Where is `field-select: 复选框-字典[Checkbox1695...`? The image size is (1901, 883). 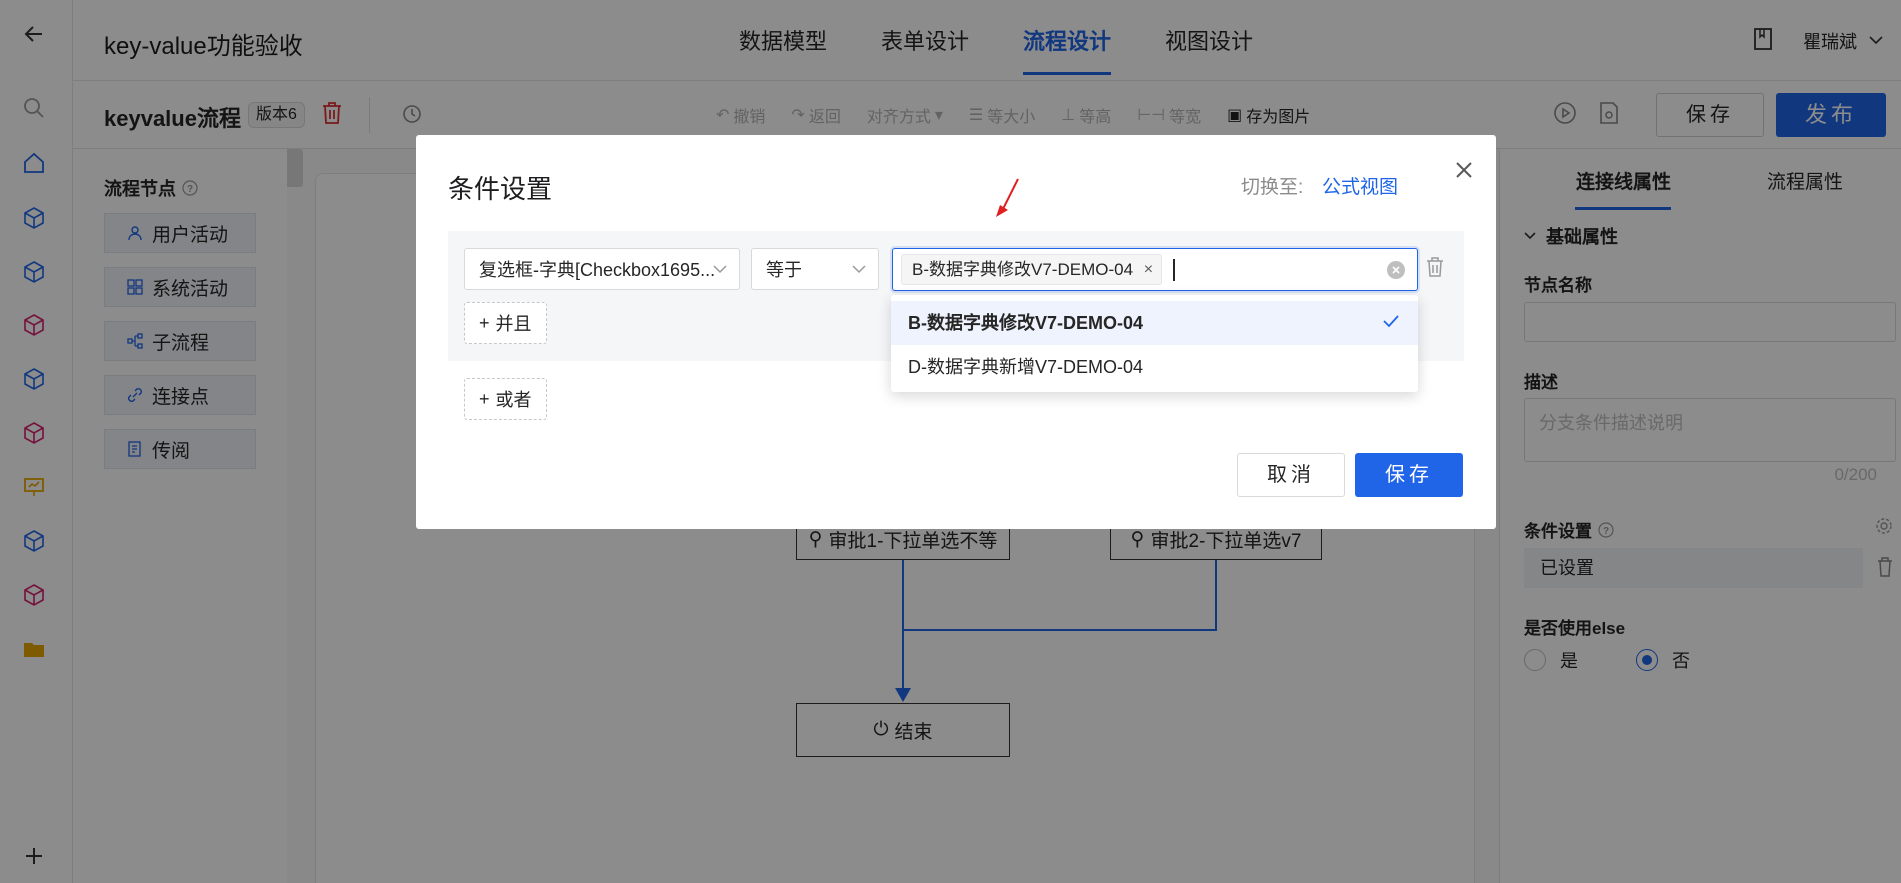
field-select: 复选框-字典[Checkbox1695... is located at coordinates (602, 269).